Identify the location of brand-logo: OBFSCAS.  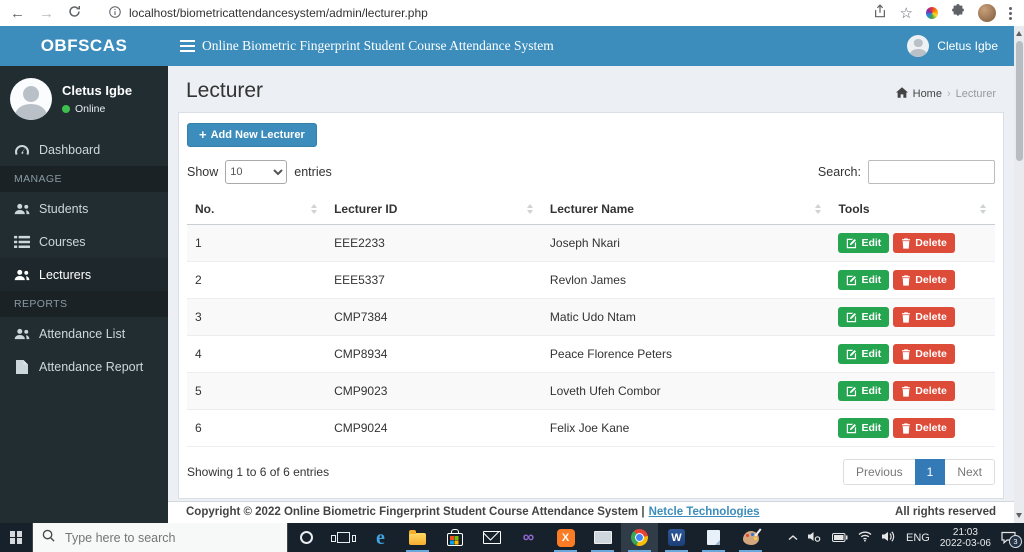
(84, 46).